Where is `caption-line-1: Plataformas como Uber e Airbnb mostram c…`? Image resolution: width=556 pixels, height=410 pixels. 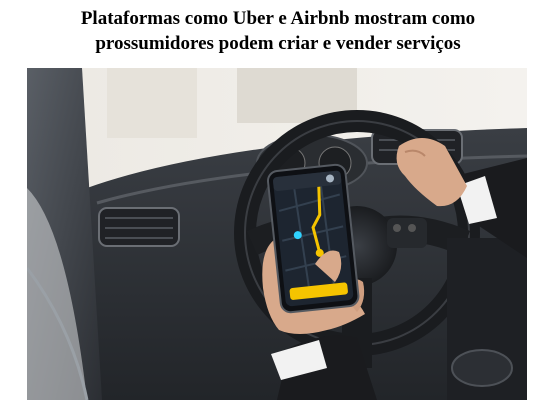
caption-line-1: Plataformas como Uber e Airbnb mostram c… is located at coordinates (278, 18).